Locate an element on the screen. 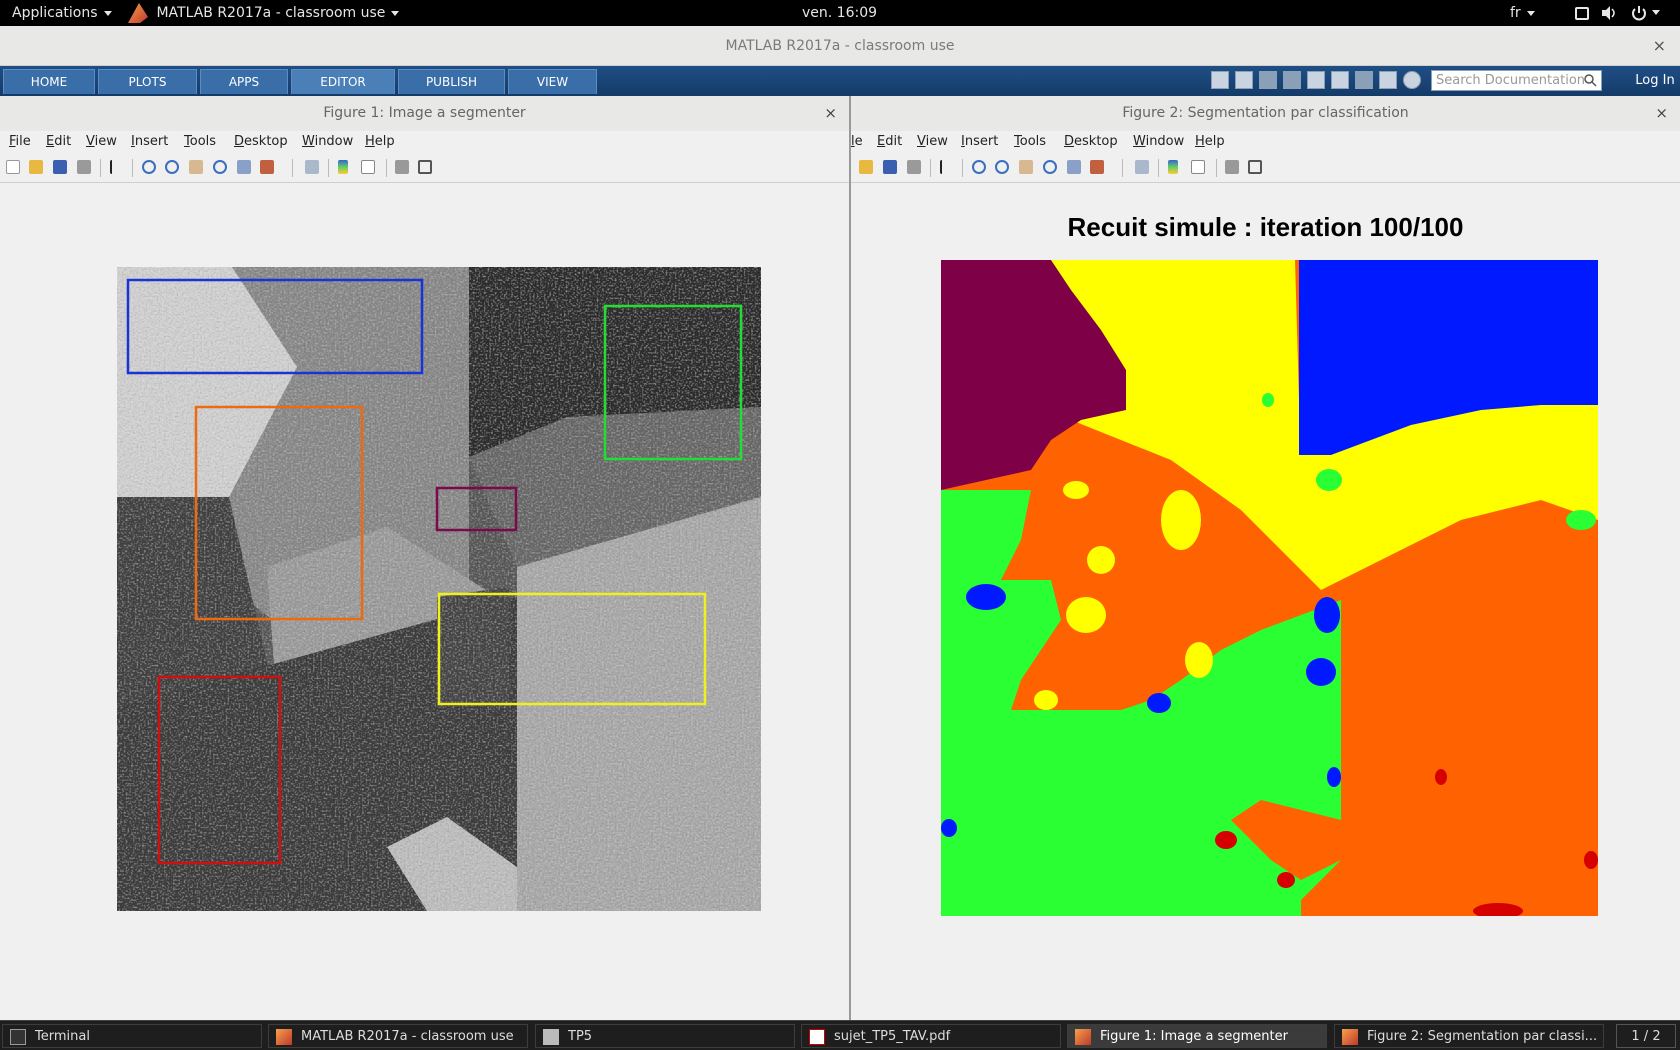 This screenshot has height=1050, width=1680. tab-plots: PLOTS is located at coordinates (147, 81).